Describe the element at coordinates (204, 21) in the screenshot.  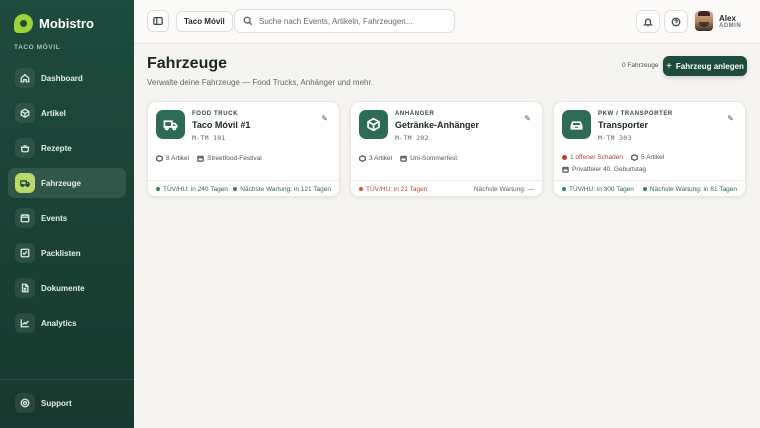
I see `tenant-switcher: Taco Móvil` at that location.